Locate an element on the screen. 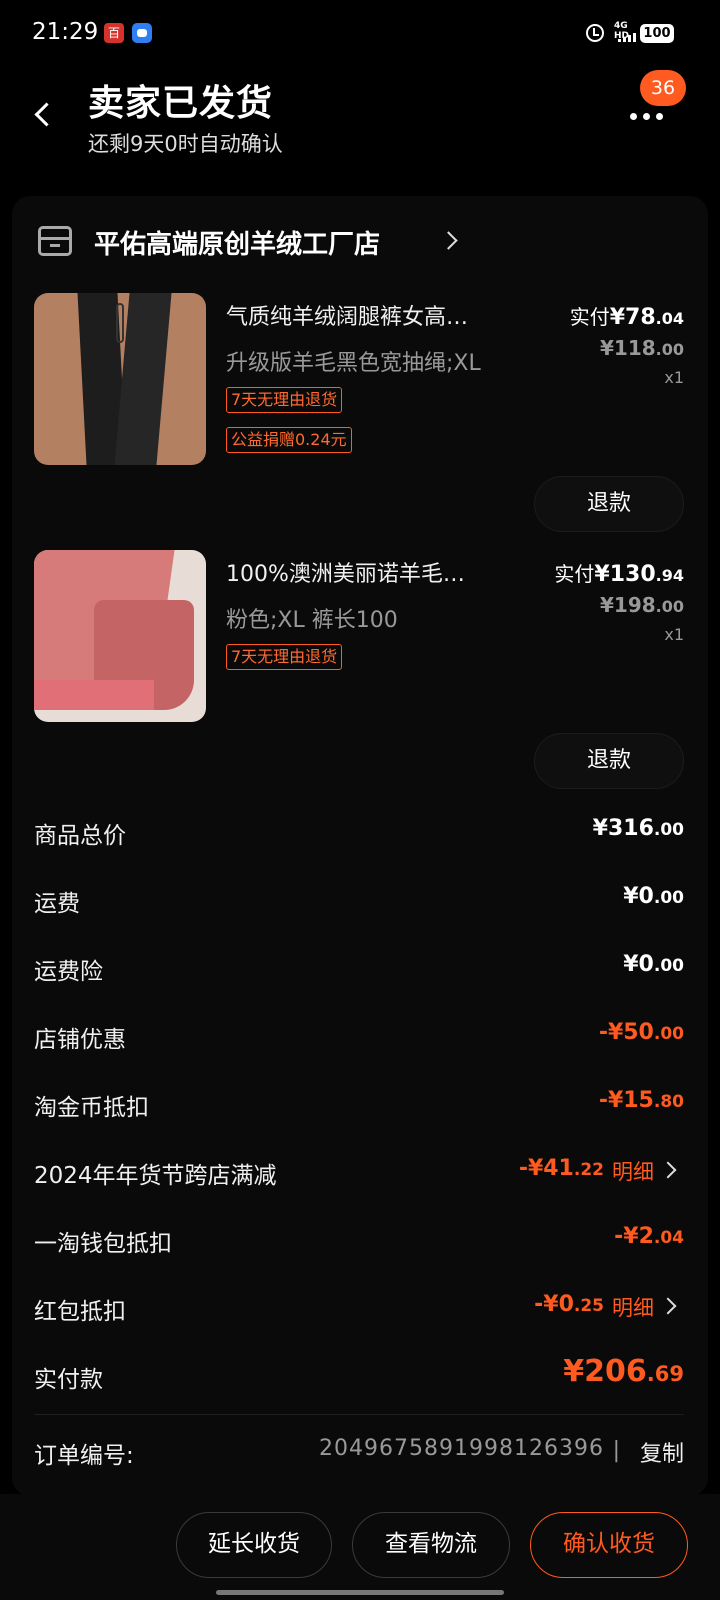  message-count-badge: 36 is located at coordinates (663, 88).